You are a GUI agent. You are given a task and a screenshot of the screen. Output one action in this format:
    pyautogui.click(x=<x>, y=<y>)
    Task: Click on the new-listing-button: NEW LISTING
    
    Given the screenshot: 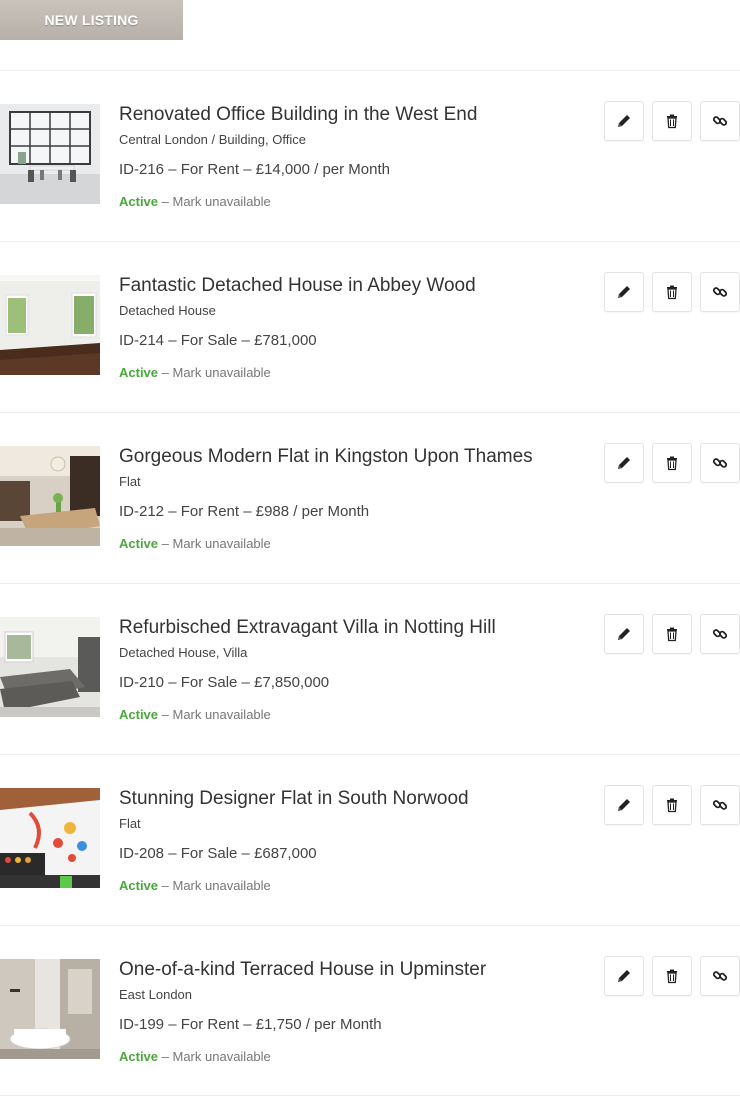 What is the action you would take?
    pyautogui.click(x=91, y=20)
    